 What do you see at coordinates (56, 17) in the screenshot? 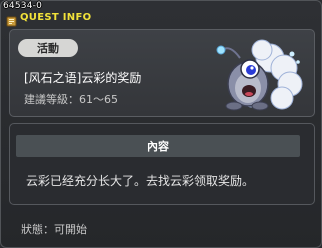
I see `window-title: QUEST INFO` at bounding box center [56, 17].